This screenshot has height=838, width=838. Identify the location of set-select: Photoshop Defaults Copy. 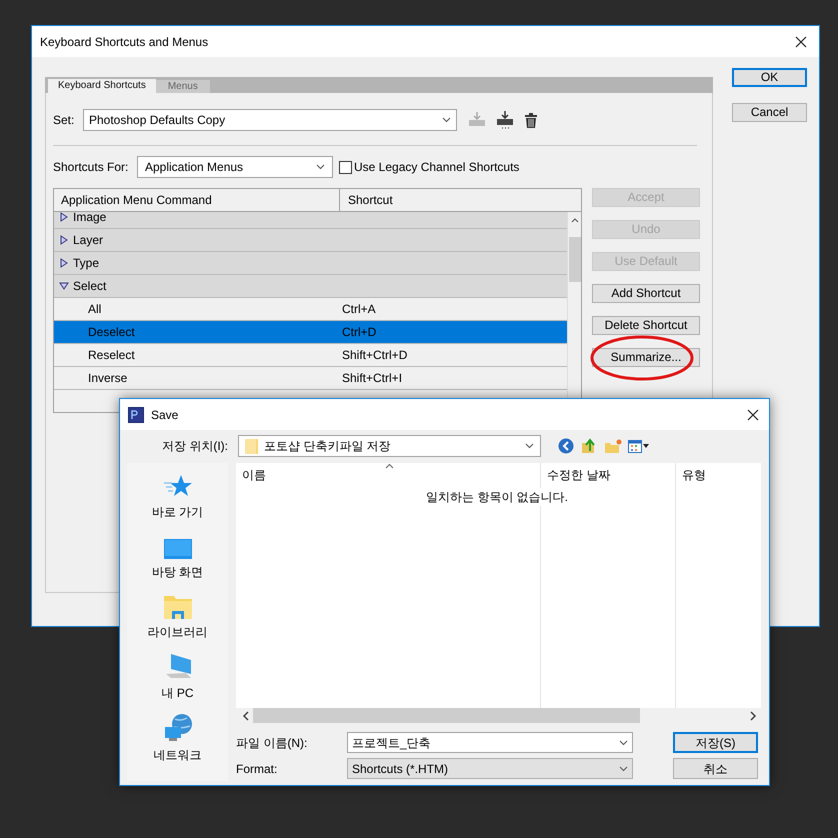
(270, 120).